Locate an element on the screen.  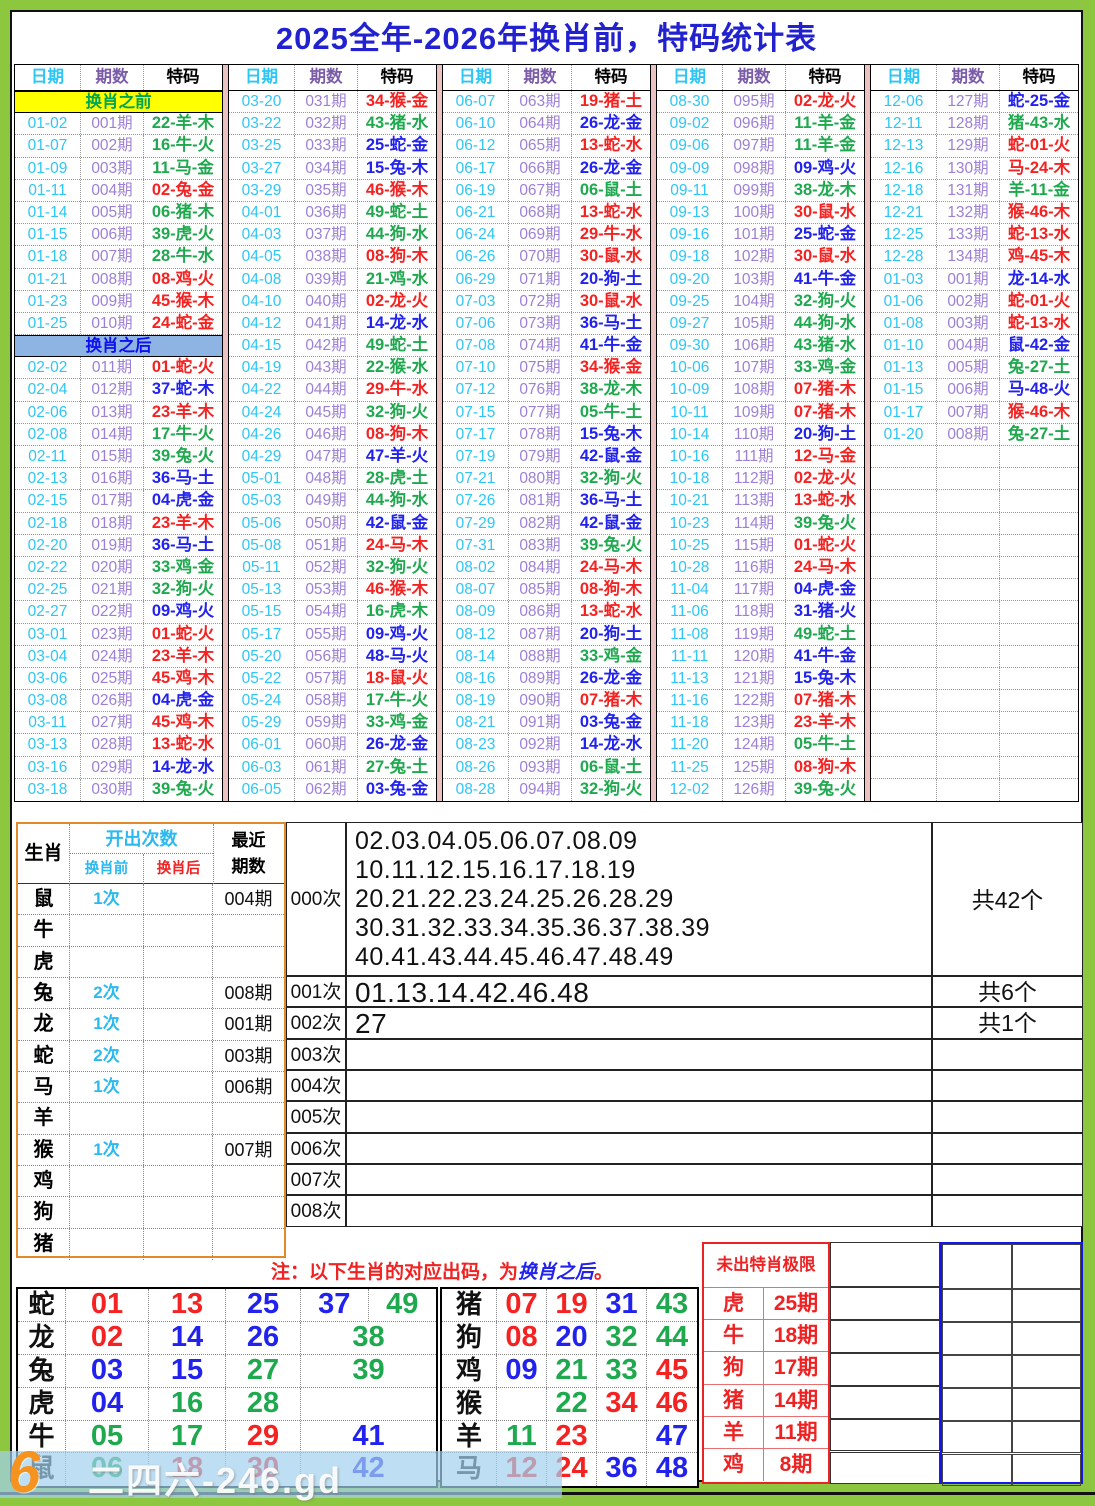
draw-date: 05-03 is located at coordinates (262, 501).